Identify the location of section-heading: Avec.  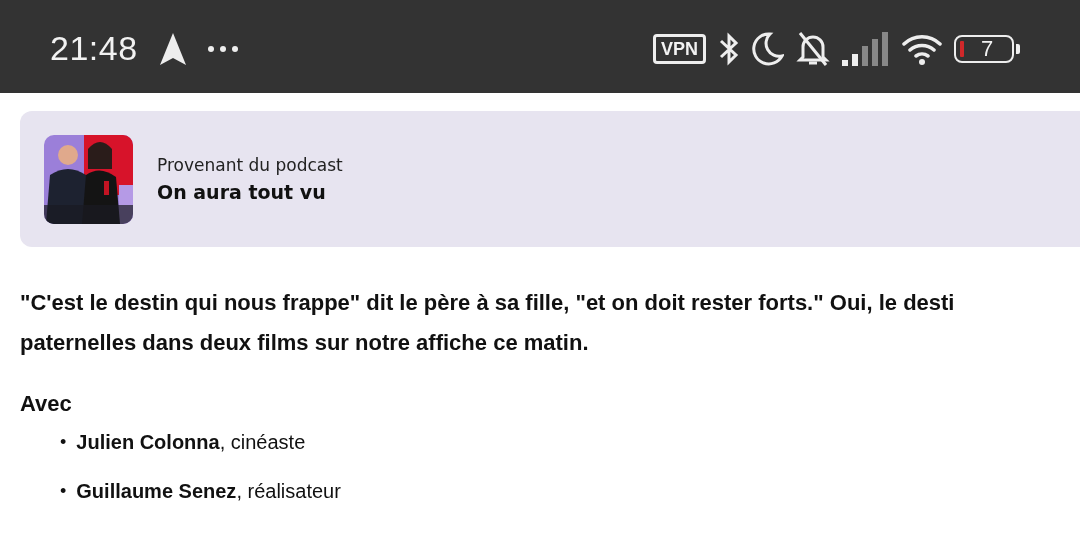
(46, 404).